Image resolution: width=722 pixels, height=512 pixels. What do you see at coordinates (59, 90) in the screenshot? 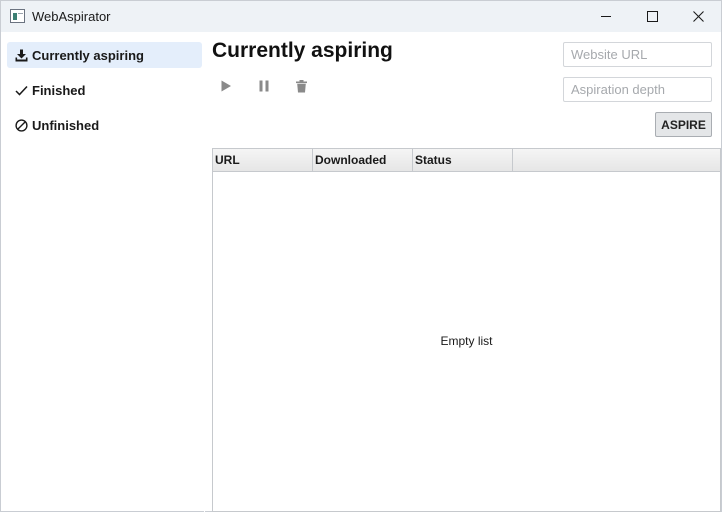
I see `sidebar-item-label: Finished` at bounding box center [59, 90].